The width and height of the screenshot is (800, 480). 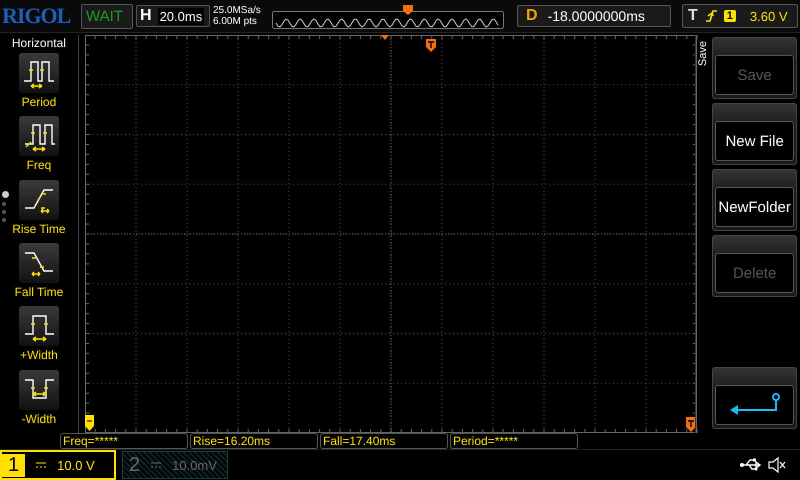 What do you see at coordinates (181, 16) in the screenshot?
I see `timebase-value: 20.0ms` at bounding box center [181, 16].